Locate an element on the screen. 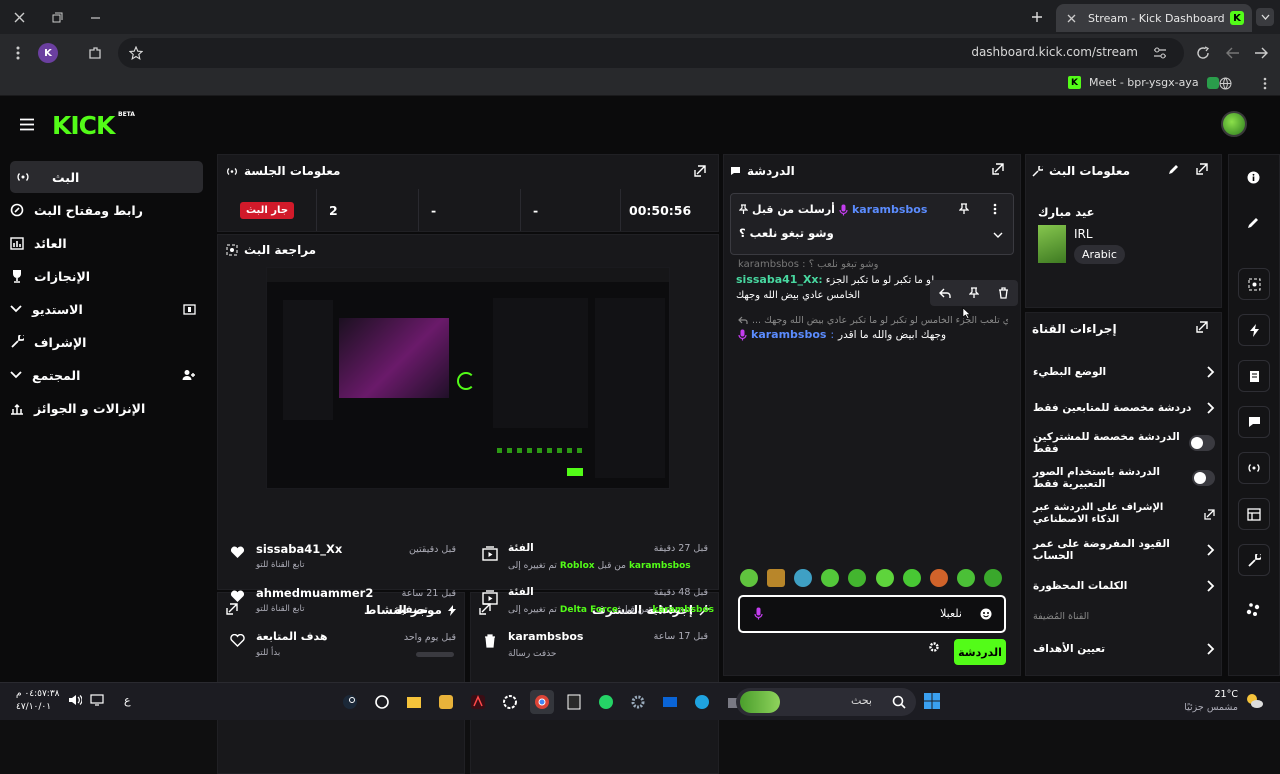 The width and height of the screenshot is (1280, 774). nav-item-revenue: العائد is located at coordinates (105, 243).